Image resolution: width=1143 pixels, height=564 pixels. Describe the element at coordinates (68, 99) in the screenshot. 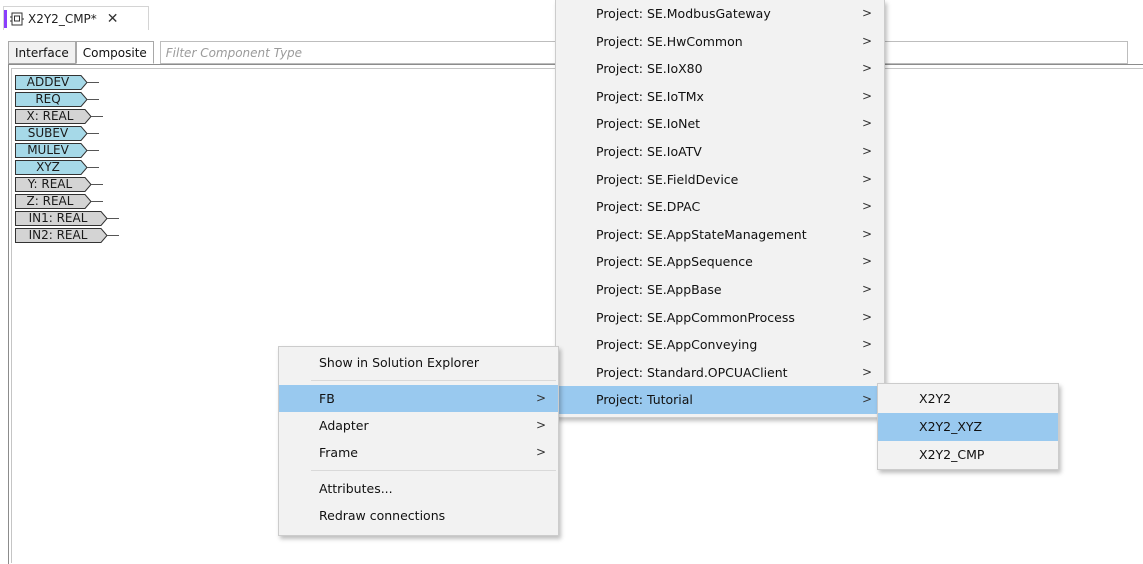

I see `interface-pin: REQ` at that location.